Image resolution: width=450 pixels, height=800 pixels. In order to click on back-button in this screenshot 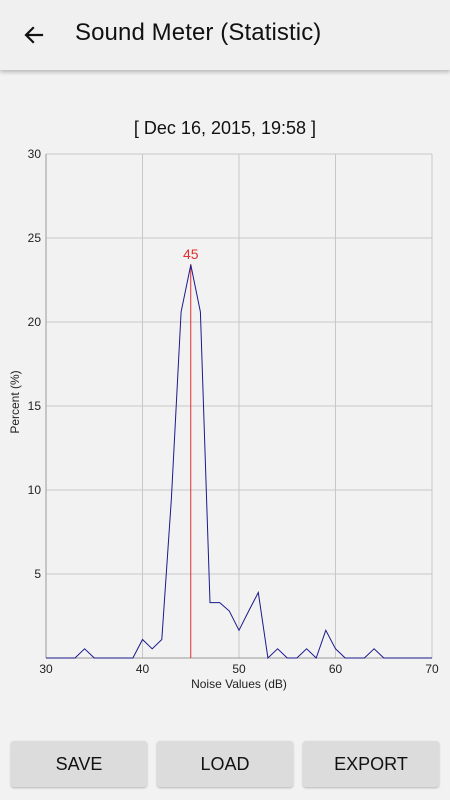, I will do `click(34, 35)`.